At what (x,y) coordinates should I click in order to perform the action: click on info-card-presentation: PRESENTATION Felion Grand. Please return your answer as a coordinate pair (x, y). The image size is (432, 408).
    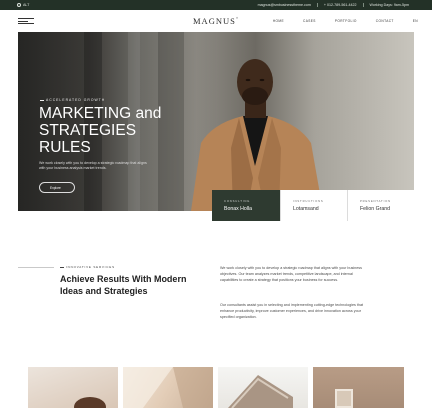
    Looking at the image, I should click on (380, 205).